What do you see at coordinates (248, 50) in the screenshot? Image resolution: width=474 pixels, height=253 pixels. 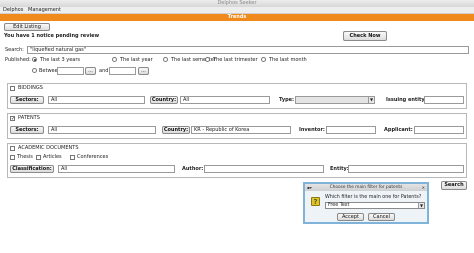 I see `search-input: "liquefied natural gas"` at bounding box center [248, 50].